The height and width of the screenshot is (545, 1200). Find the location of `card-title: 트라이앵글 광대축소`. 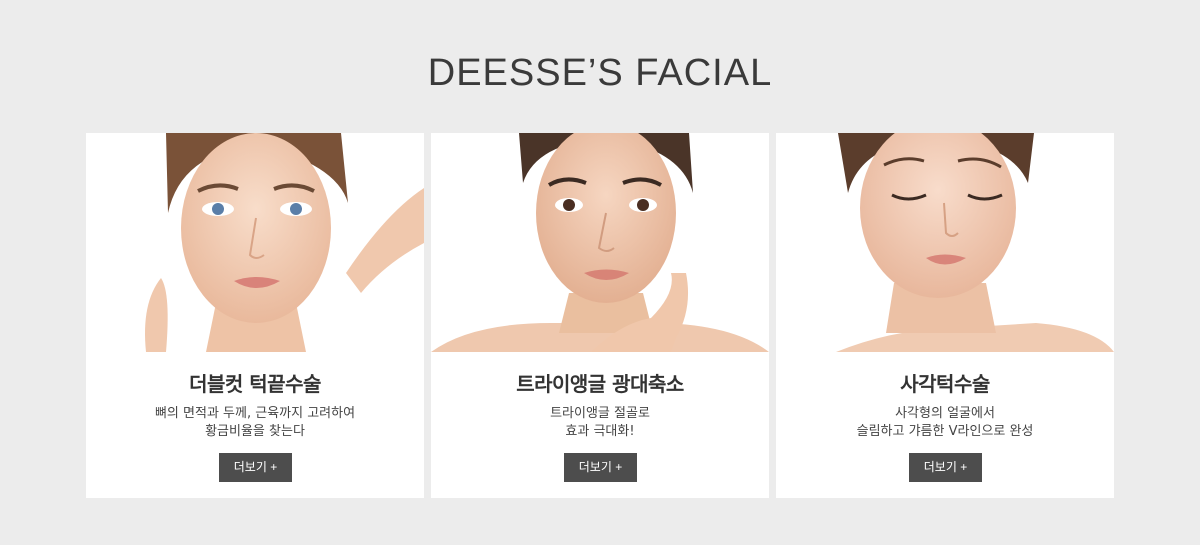

card-title: 트라이앵글 광대축소 is located at coordinates (600, 384).